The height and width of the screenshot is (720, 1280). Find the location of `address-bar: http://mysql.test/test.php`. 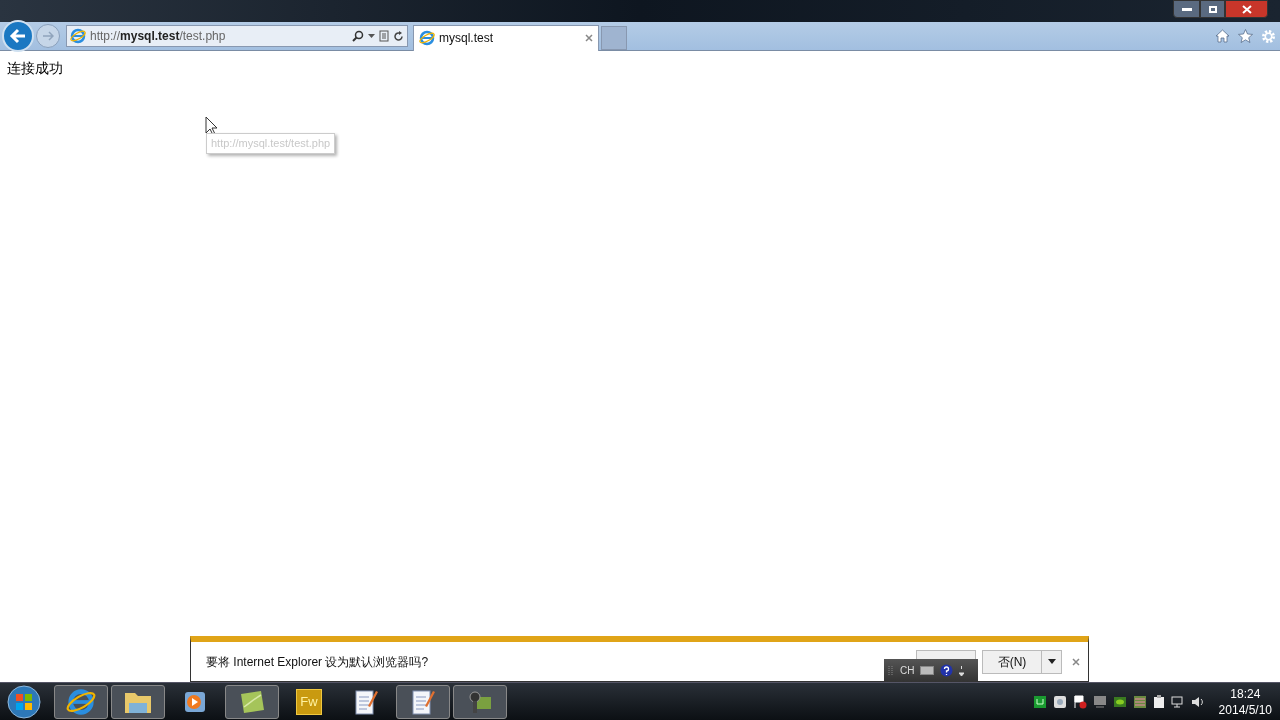

address-bar: http://mysql.test/test.php is located at coordinates (237, 36).